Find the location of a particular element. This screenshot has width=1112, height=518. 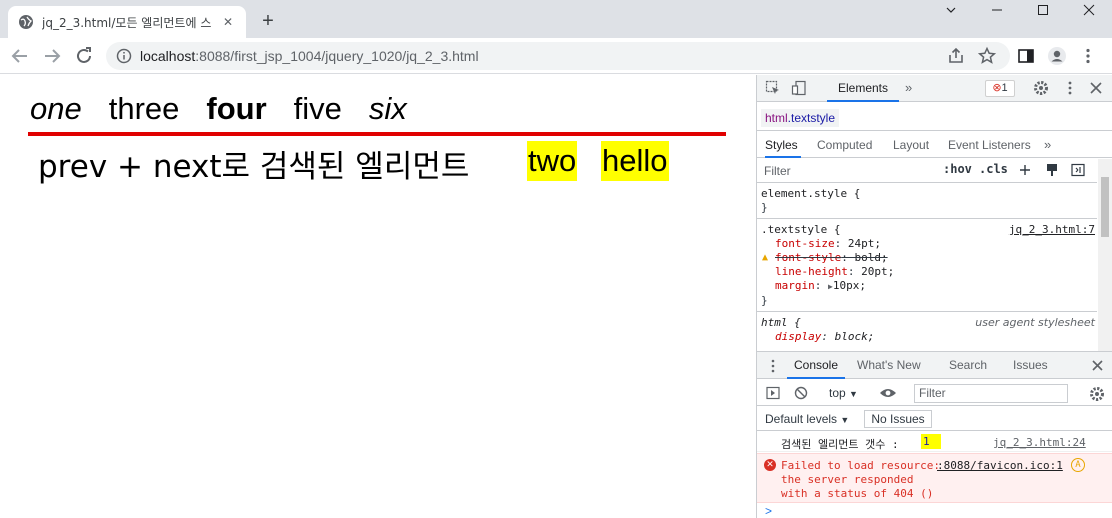

clear-console-icon is located at coordinates (801, 393).